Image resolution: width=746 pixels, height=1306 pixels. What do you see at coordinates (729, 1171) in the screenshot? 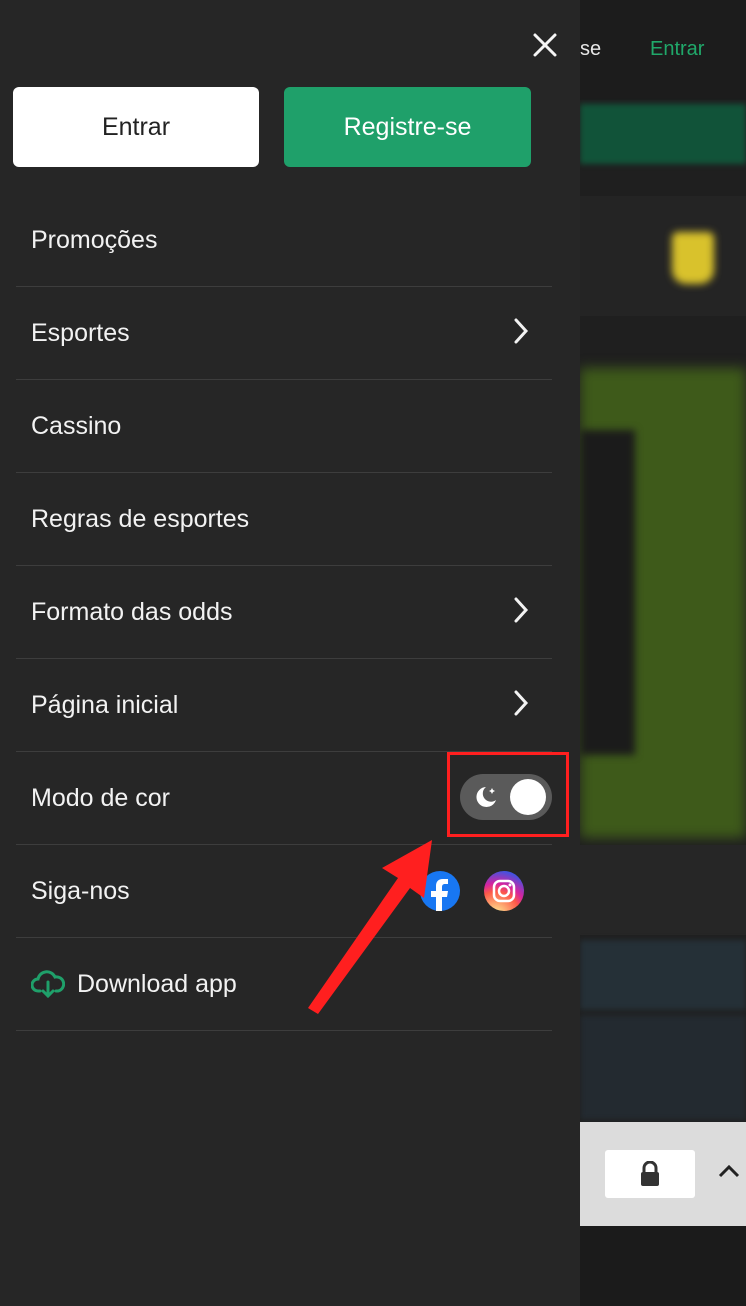
I see `chevron-up-icon` at bounding box center [729, 1171].